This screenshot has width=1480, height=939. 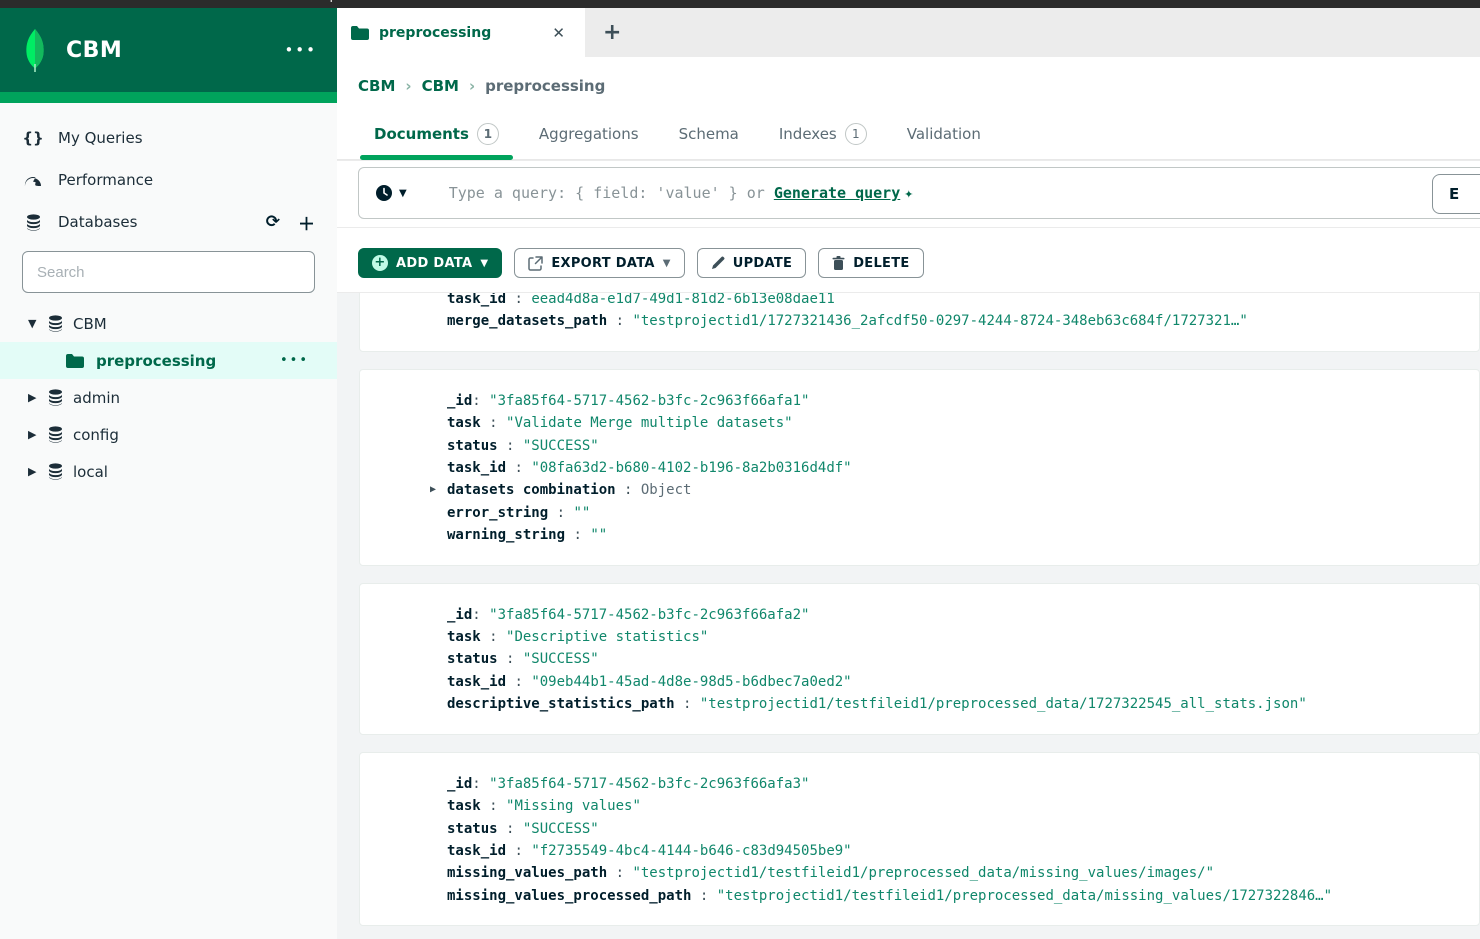 What do you see at coordinates (558, 33) in the screenshot?
I see `close-tab-icon: ✕` at bounding box center [558, 33].